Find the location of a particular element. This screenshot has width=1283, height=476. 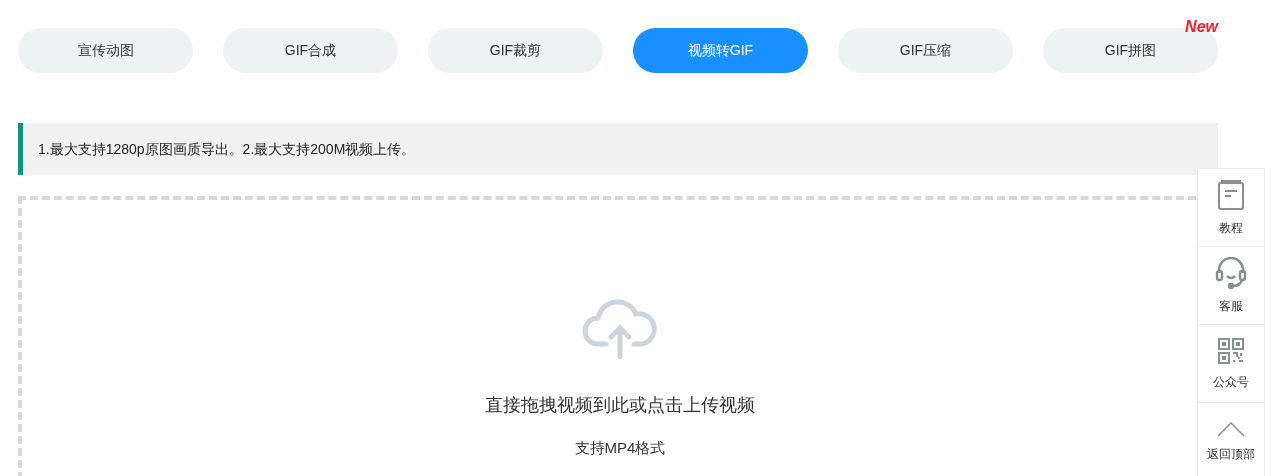

qr-code-icon is located at coordinates (1231, 350).